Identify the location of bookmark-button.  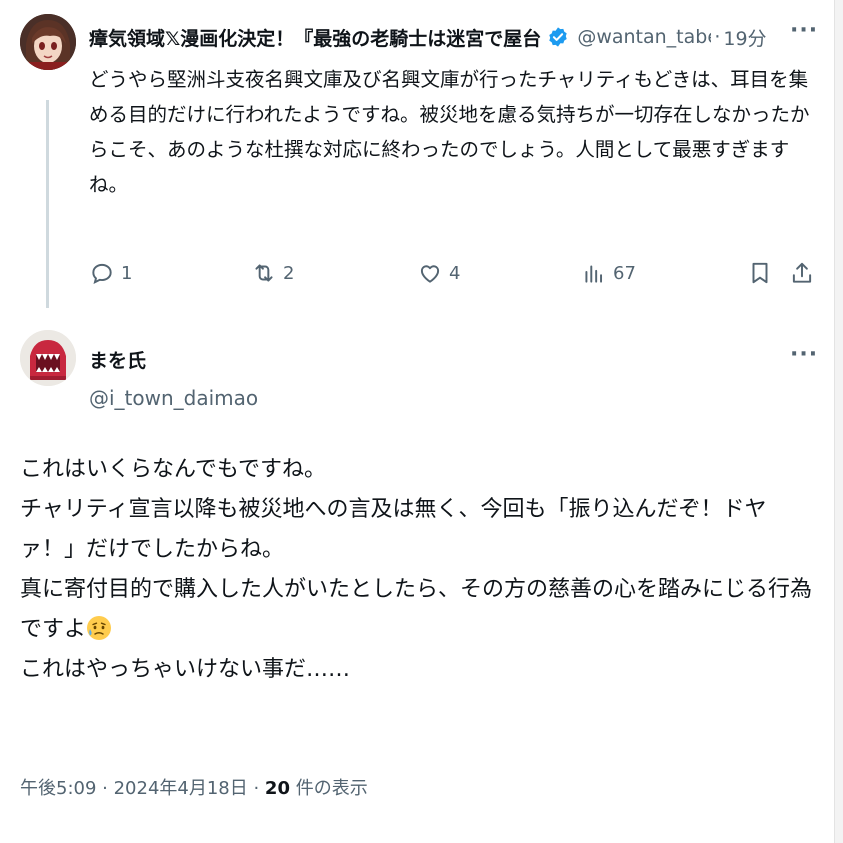
(760, 273).